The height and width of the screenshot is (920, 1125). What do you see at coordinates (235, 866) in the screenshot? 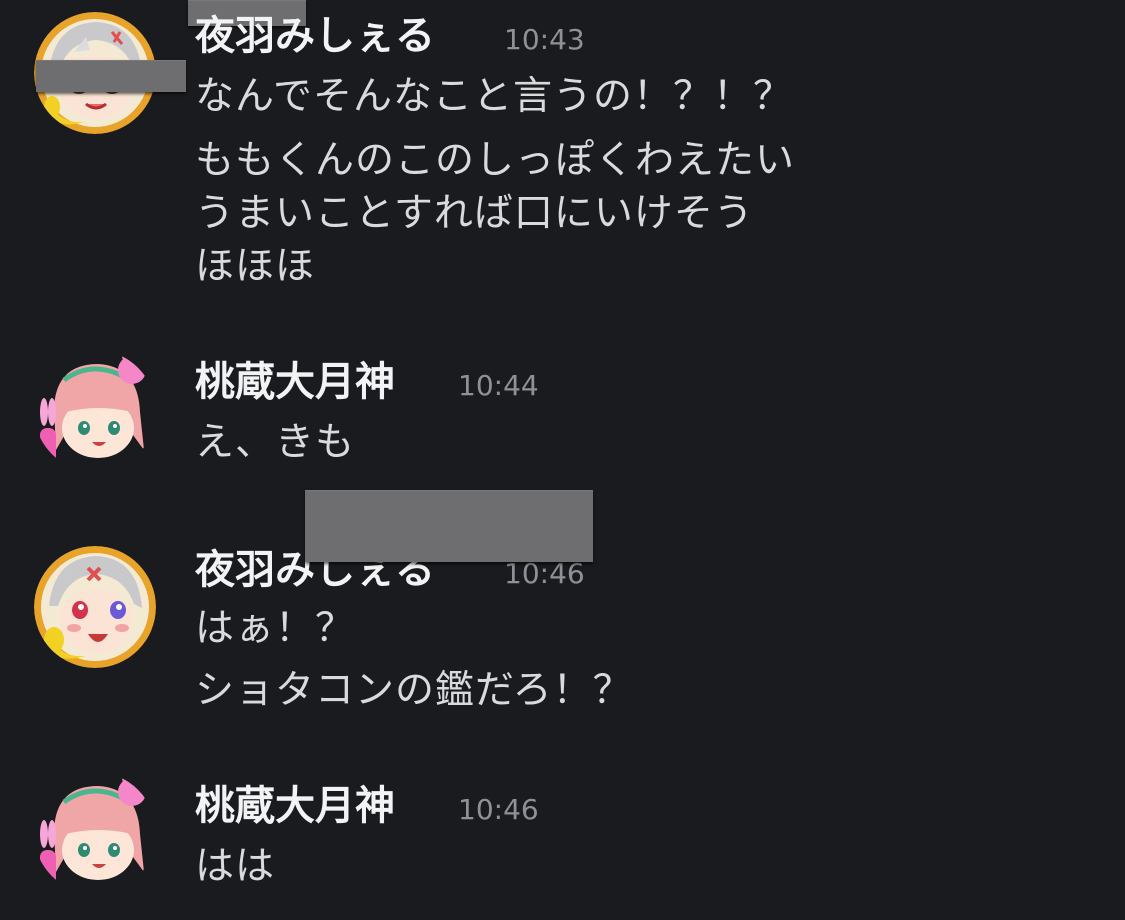
I see `message-line: はは` at bounding box center [235, 866].